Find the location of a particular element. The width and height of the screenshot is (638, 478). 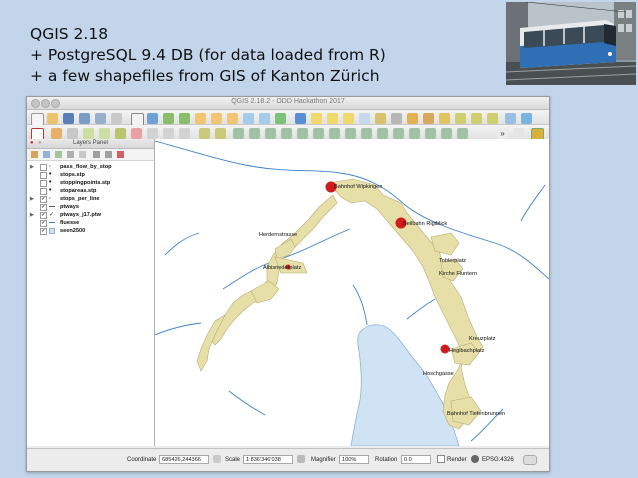

filter-legend-icon is located at coordinates (70, 154).